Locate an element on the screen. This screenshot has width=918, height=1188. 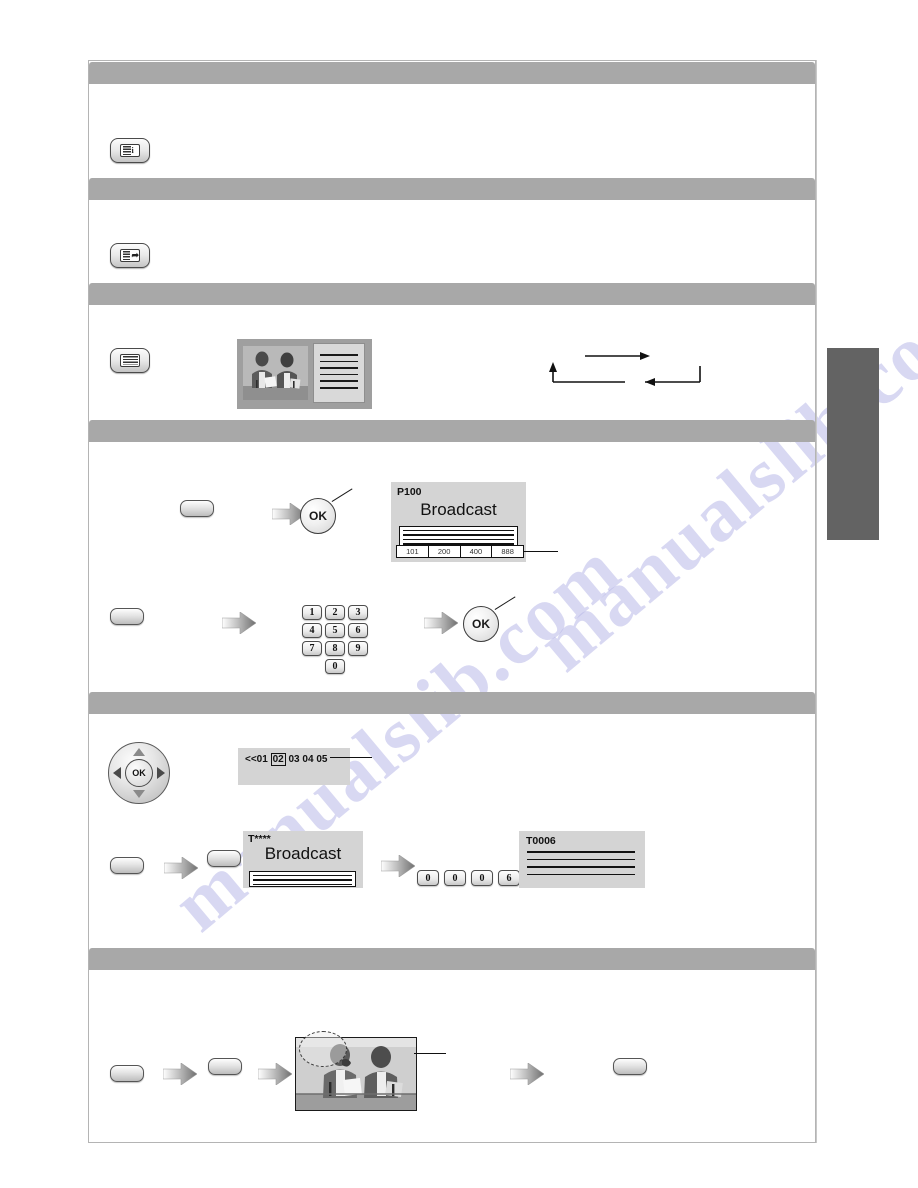
numpad-key-1: 1 is located at coordinates (312, 612).